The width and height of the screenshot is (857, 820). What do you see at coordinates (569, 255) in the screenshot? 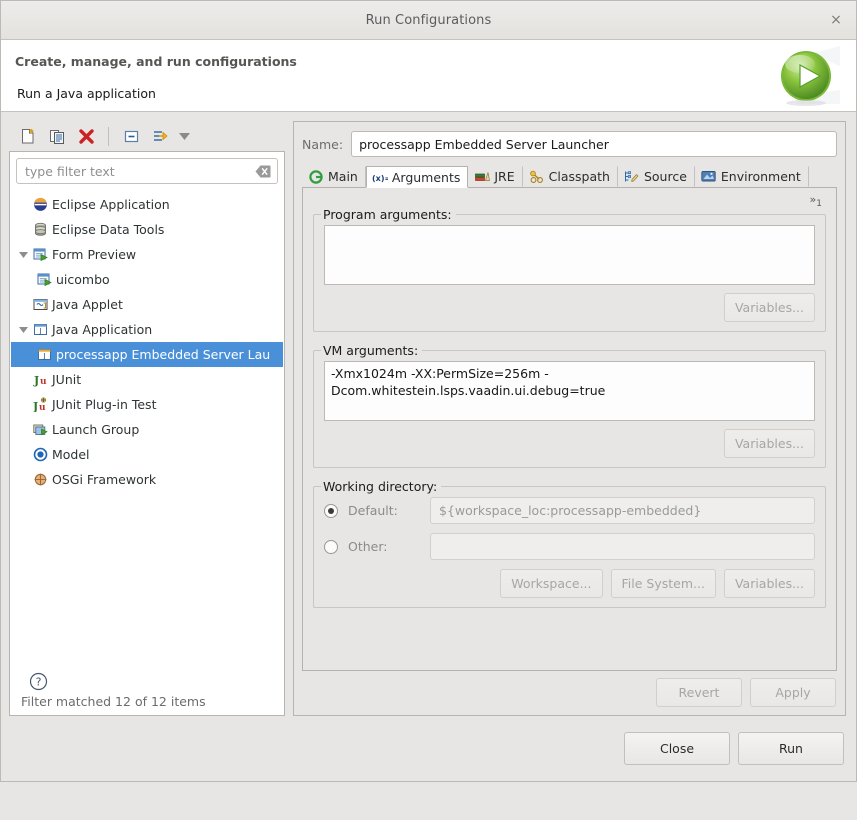
I see `program-arguments-input` at bounding box center [569, 255].